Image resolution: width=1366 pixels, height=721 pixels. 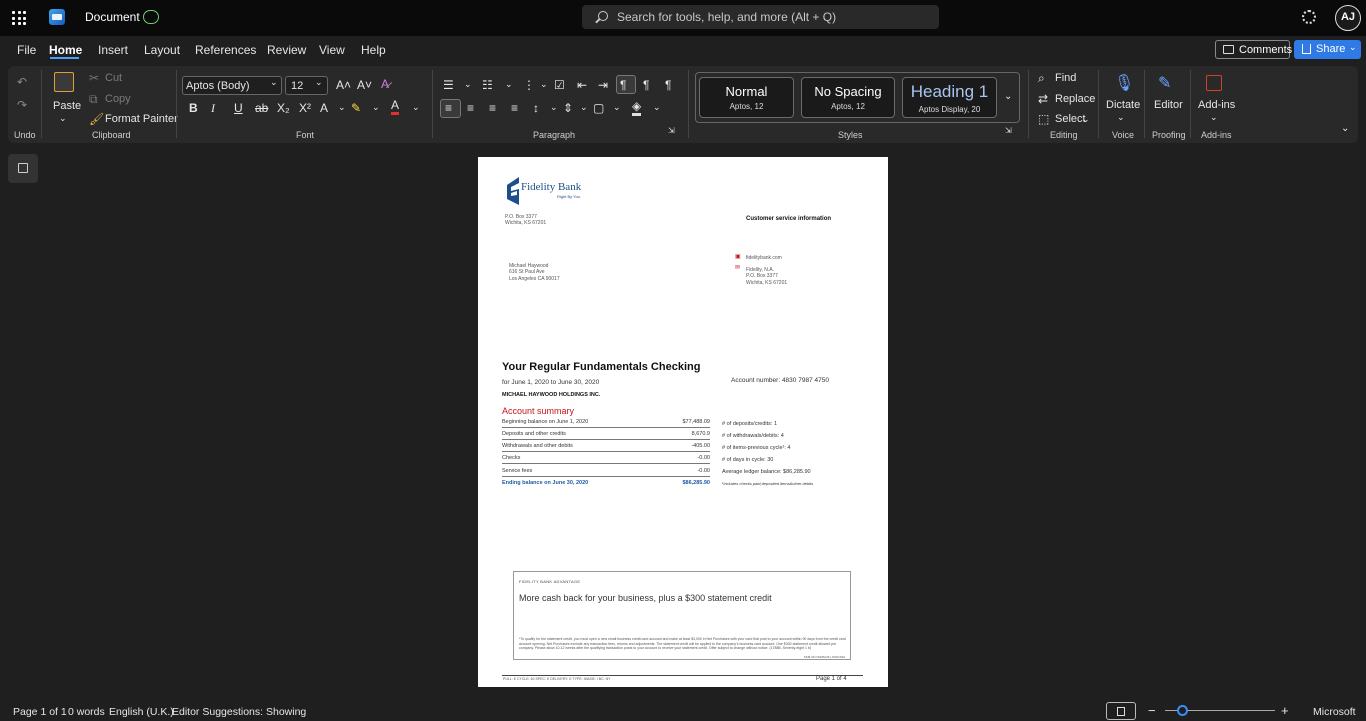 What do you see at coordinates (57, 17) in the screenshot?
I see `word-logo-icon` at bounding box center [57, 17].